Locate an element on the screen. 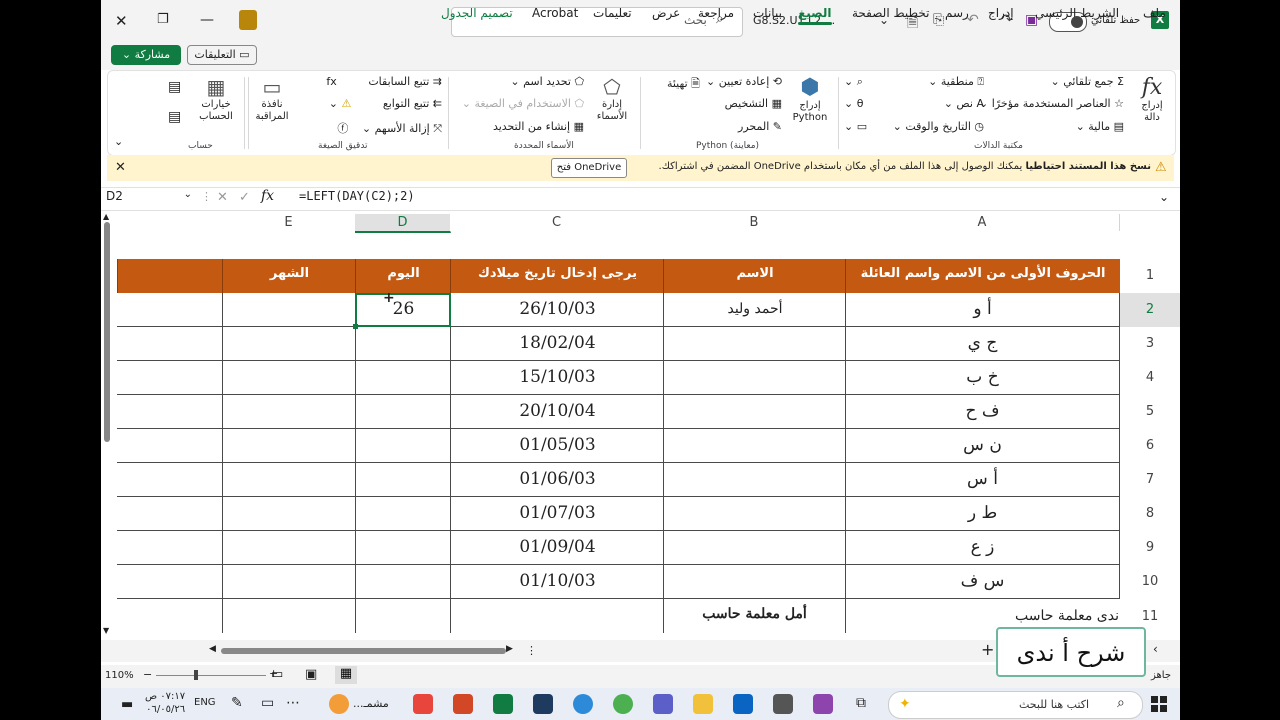 The image size is (1280, 720). table-cell-d6 is located at coordinates (403, 446).